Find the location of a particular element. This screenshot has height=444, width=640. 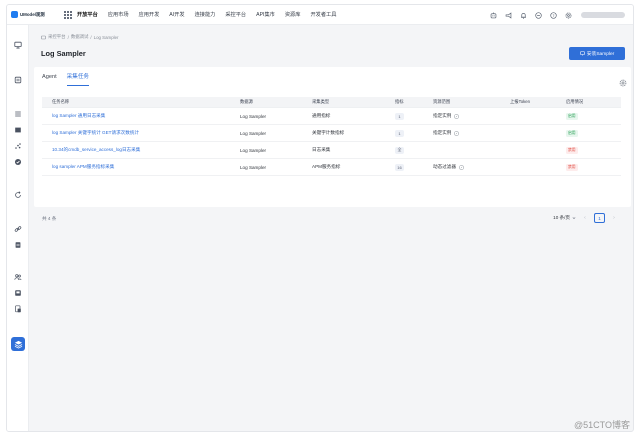

left-sidebar is located at coordinates (18, 228).